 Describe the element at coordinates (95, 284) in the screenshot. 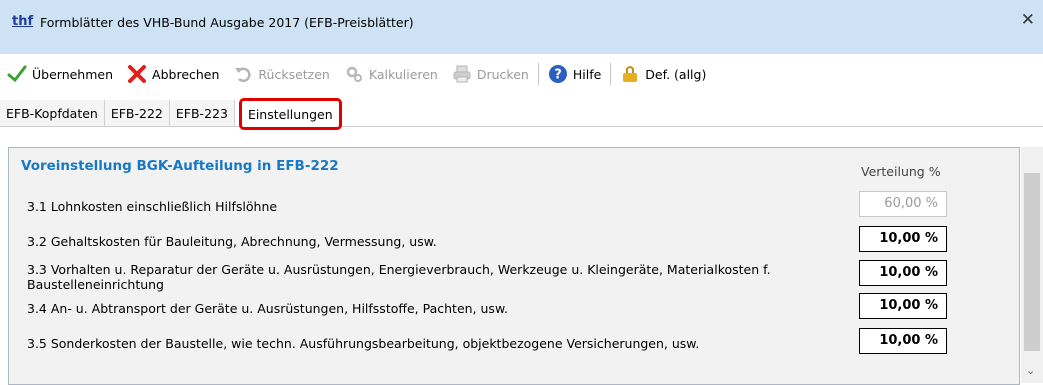

I see `row-label-3-3-line2: Baustelleneinrichtung` at that location.